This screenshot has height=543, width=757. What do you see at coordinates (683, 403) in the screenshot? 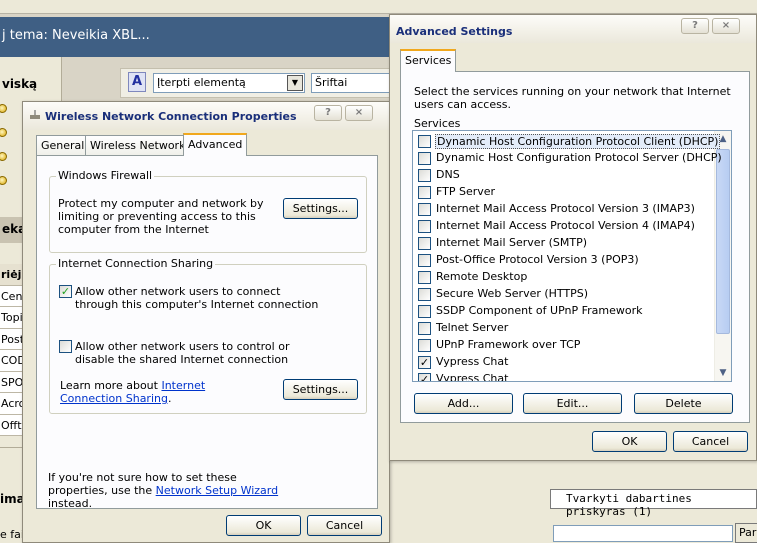
I see `delete-service-button: Delete` at bounding box center [683, 403].